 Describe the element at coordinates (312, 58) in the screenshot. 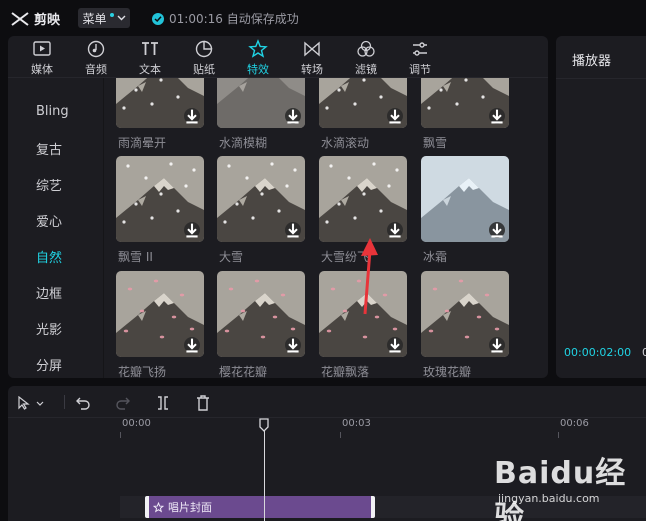

I see `tab-transition: 转场` at that location.